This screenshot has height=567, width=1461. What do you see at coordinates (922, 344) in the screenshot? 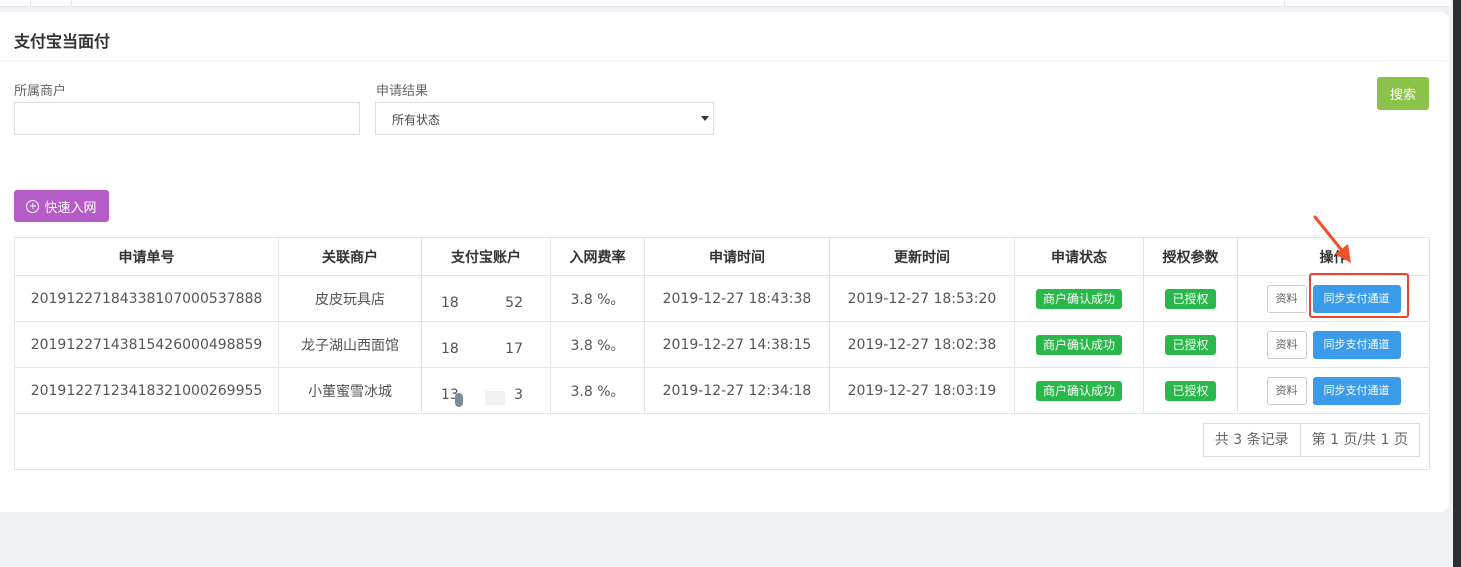
I see `update-time: 2019-12-27 18:02:38` at bounding box center [922, 344].